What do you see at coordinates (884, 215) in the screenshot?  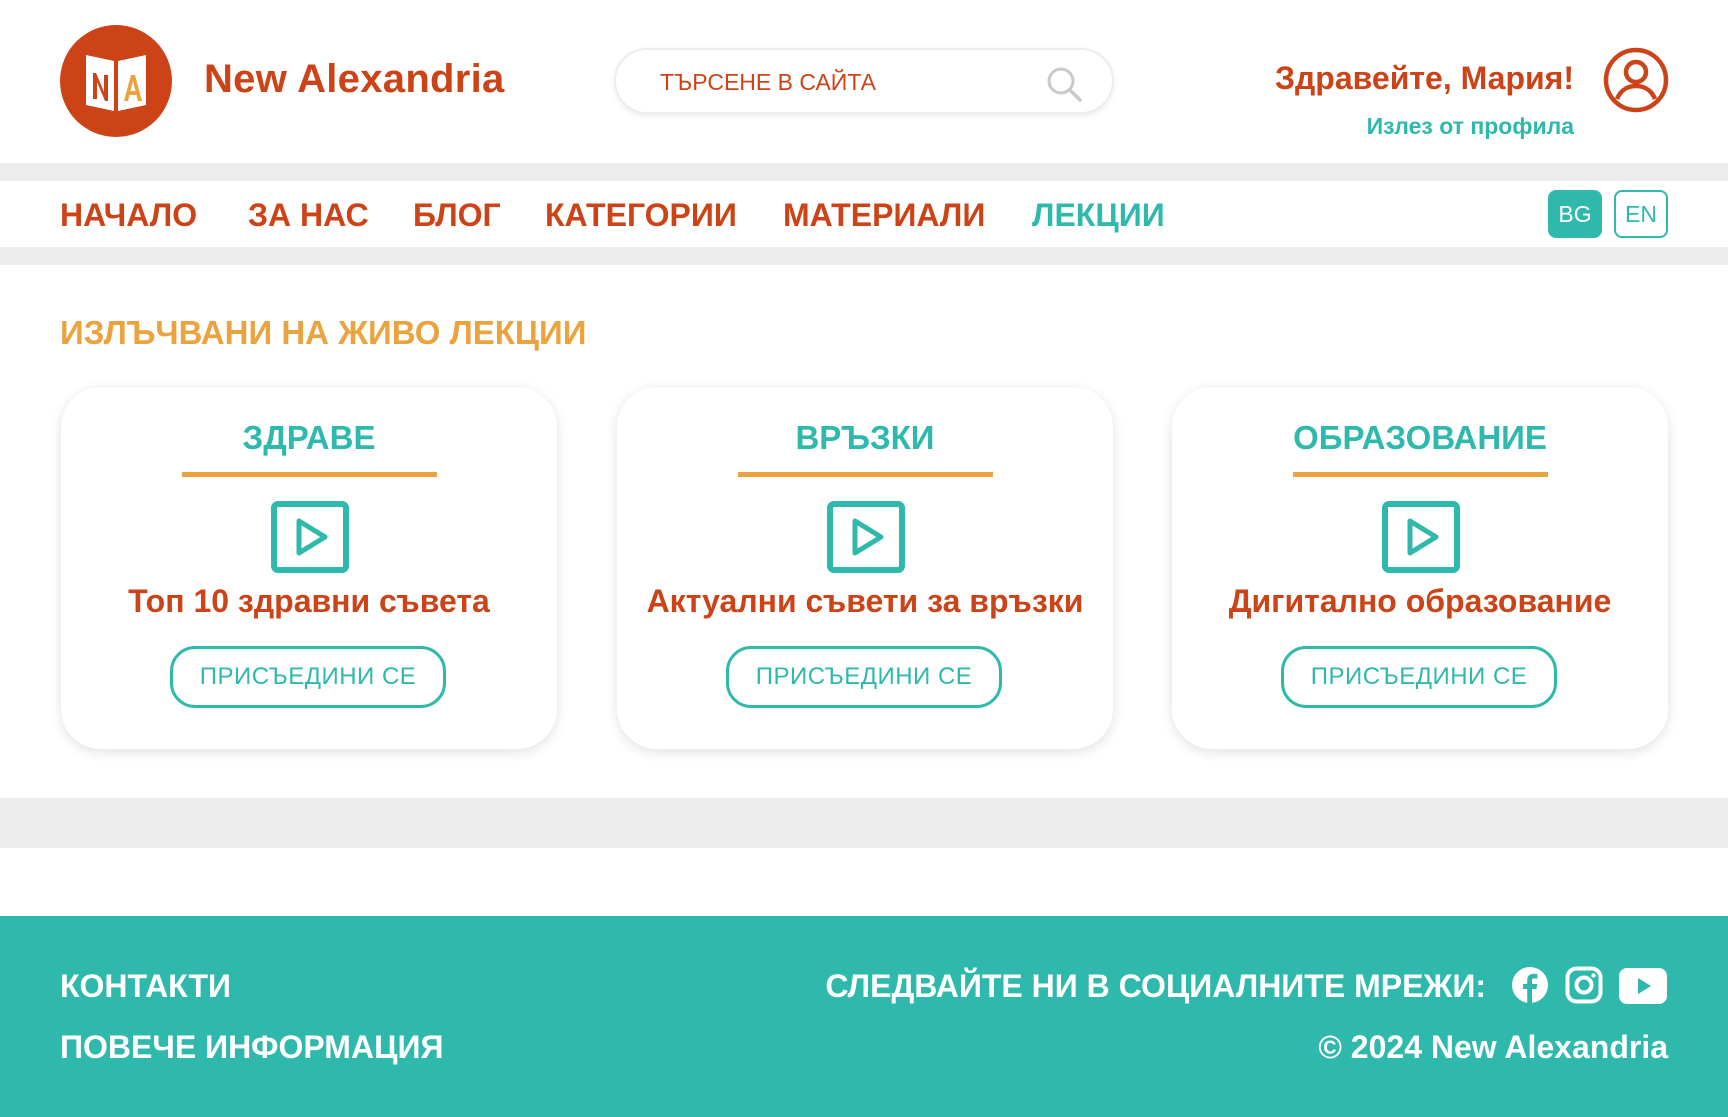 I see `nav-item-materials: МАТЕРИАЛИ` at bounding box center [884, 215].